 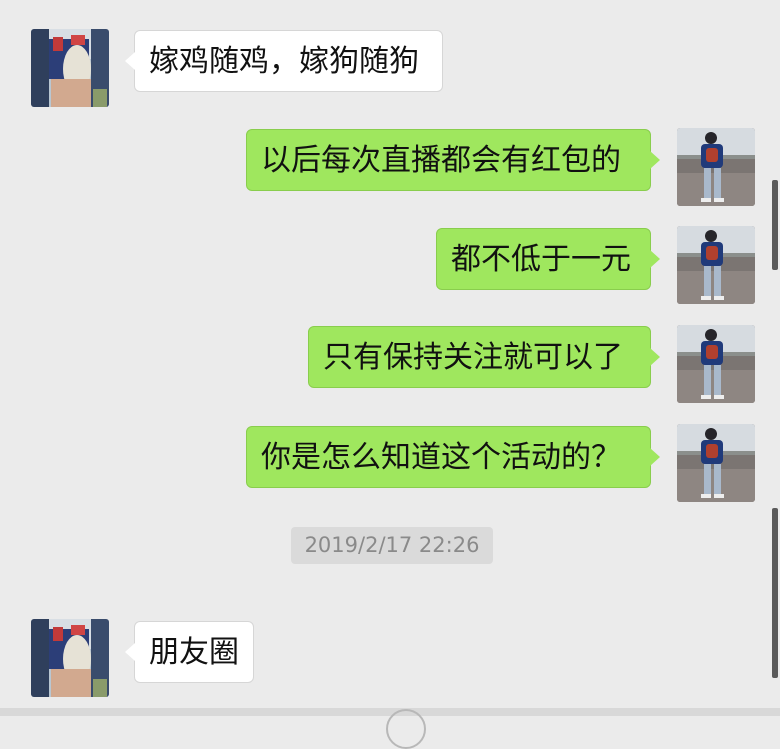 I want to click on message-bubble: 嫁鸡随鸡，嫁狗随狗, so click(x=284, y=61).